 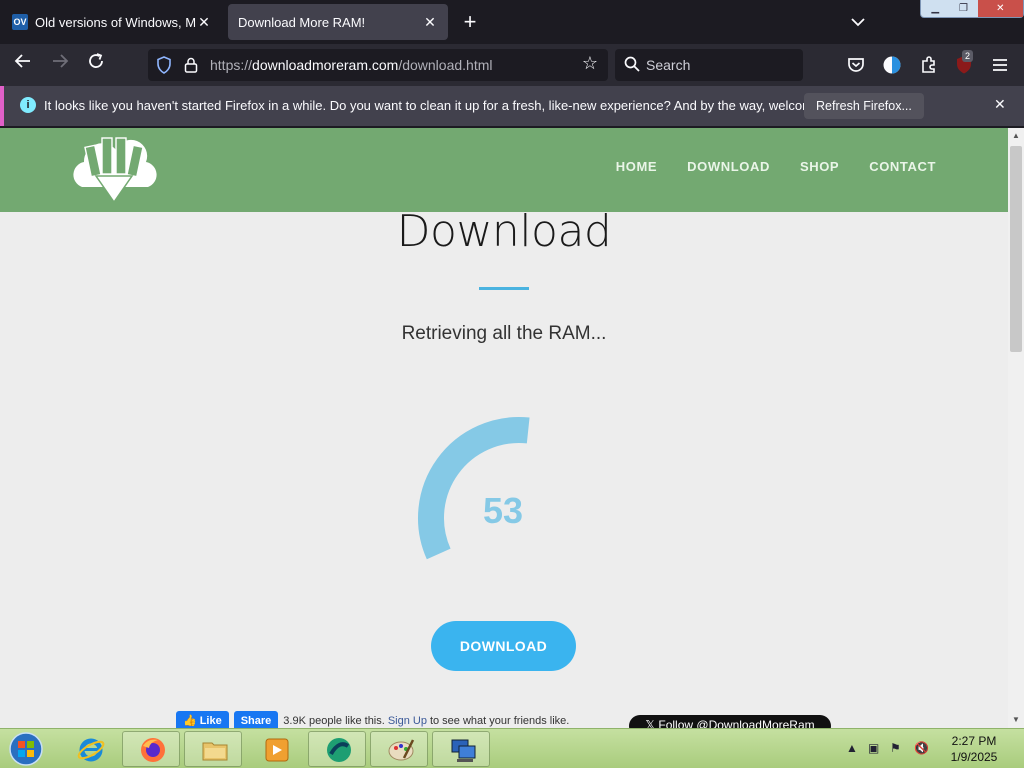 I want to click on media-player-icon, so click(x=277, y=750).